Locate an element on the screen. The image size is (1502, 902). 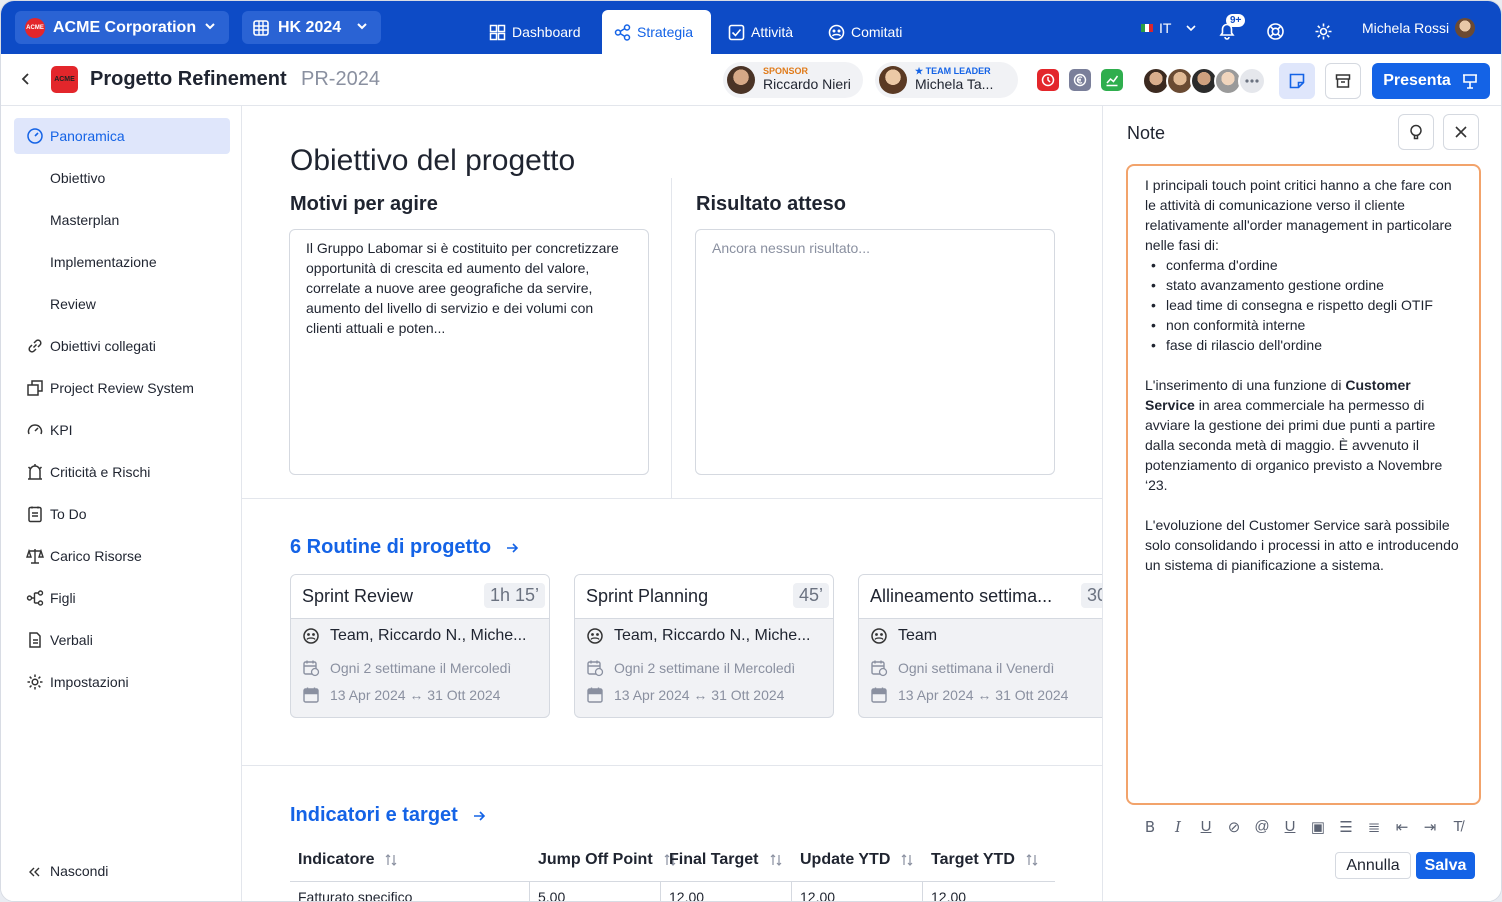
tab-strategia-label: Strategia is located at coordinates (665, 32).